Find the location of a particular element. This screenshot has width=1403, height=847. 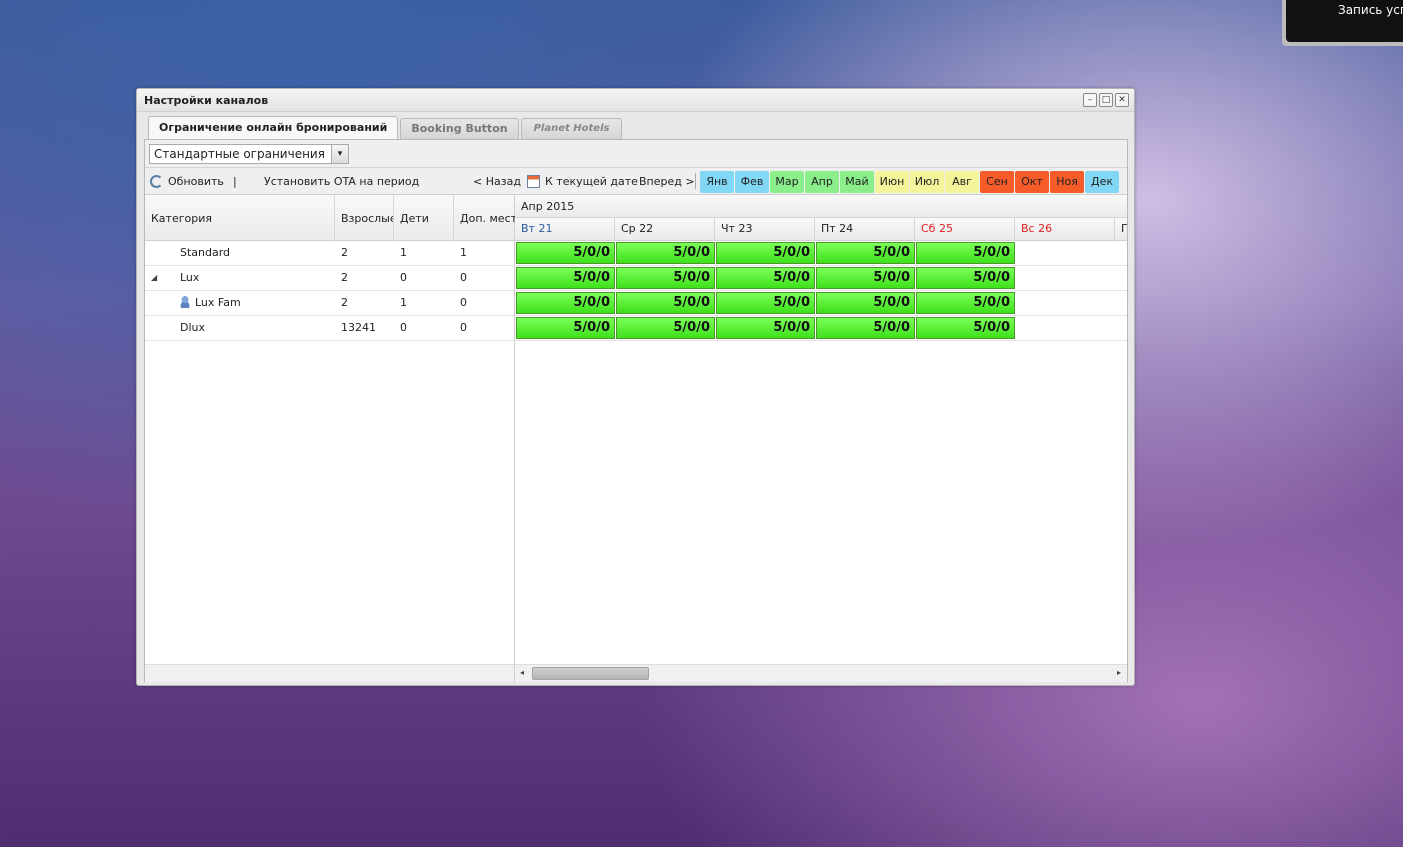

month-button-6: Июн is located at coordinates (892, 182).